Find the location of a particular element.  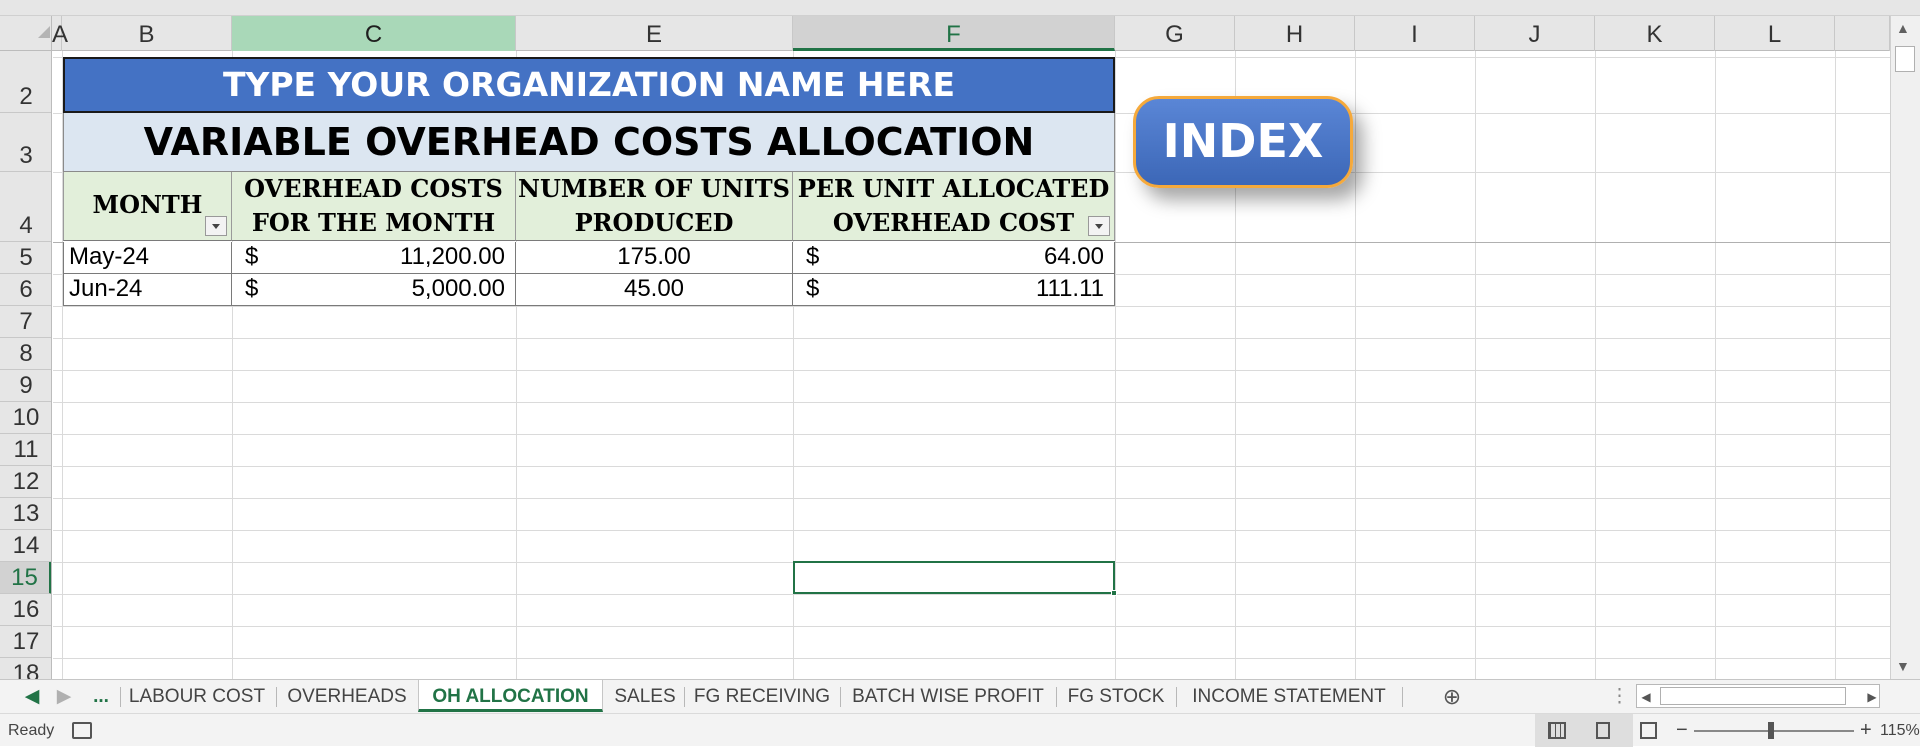

column-header-l: L is located at coordinates (1775, 33).